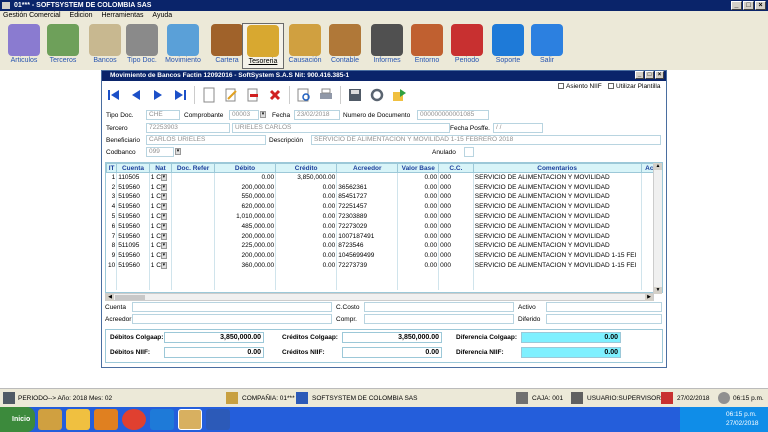  Describe the element at coordinates (245, 168) in the screenshot. I see `col-debito: Débito` at that location.